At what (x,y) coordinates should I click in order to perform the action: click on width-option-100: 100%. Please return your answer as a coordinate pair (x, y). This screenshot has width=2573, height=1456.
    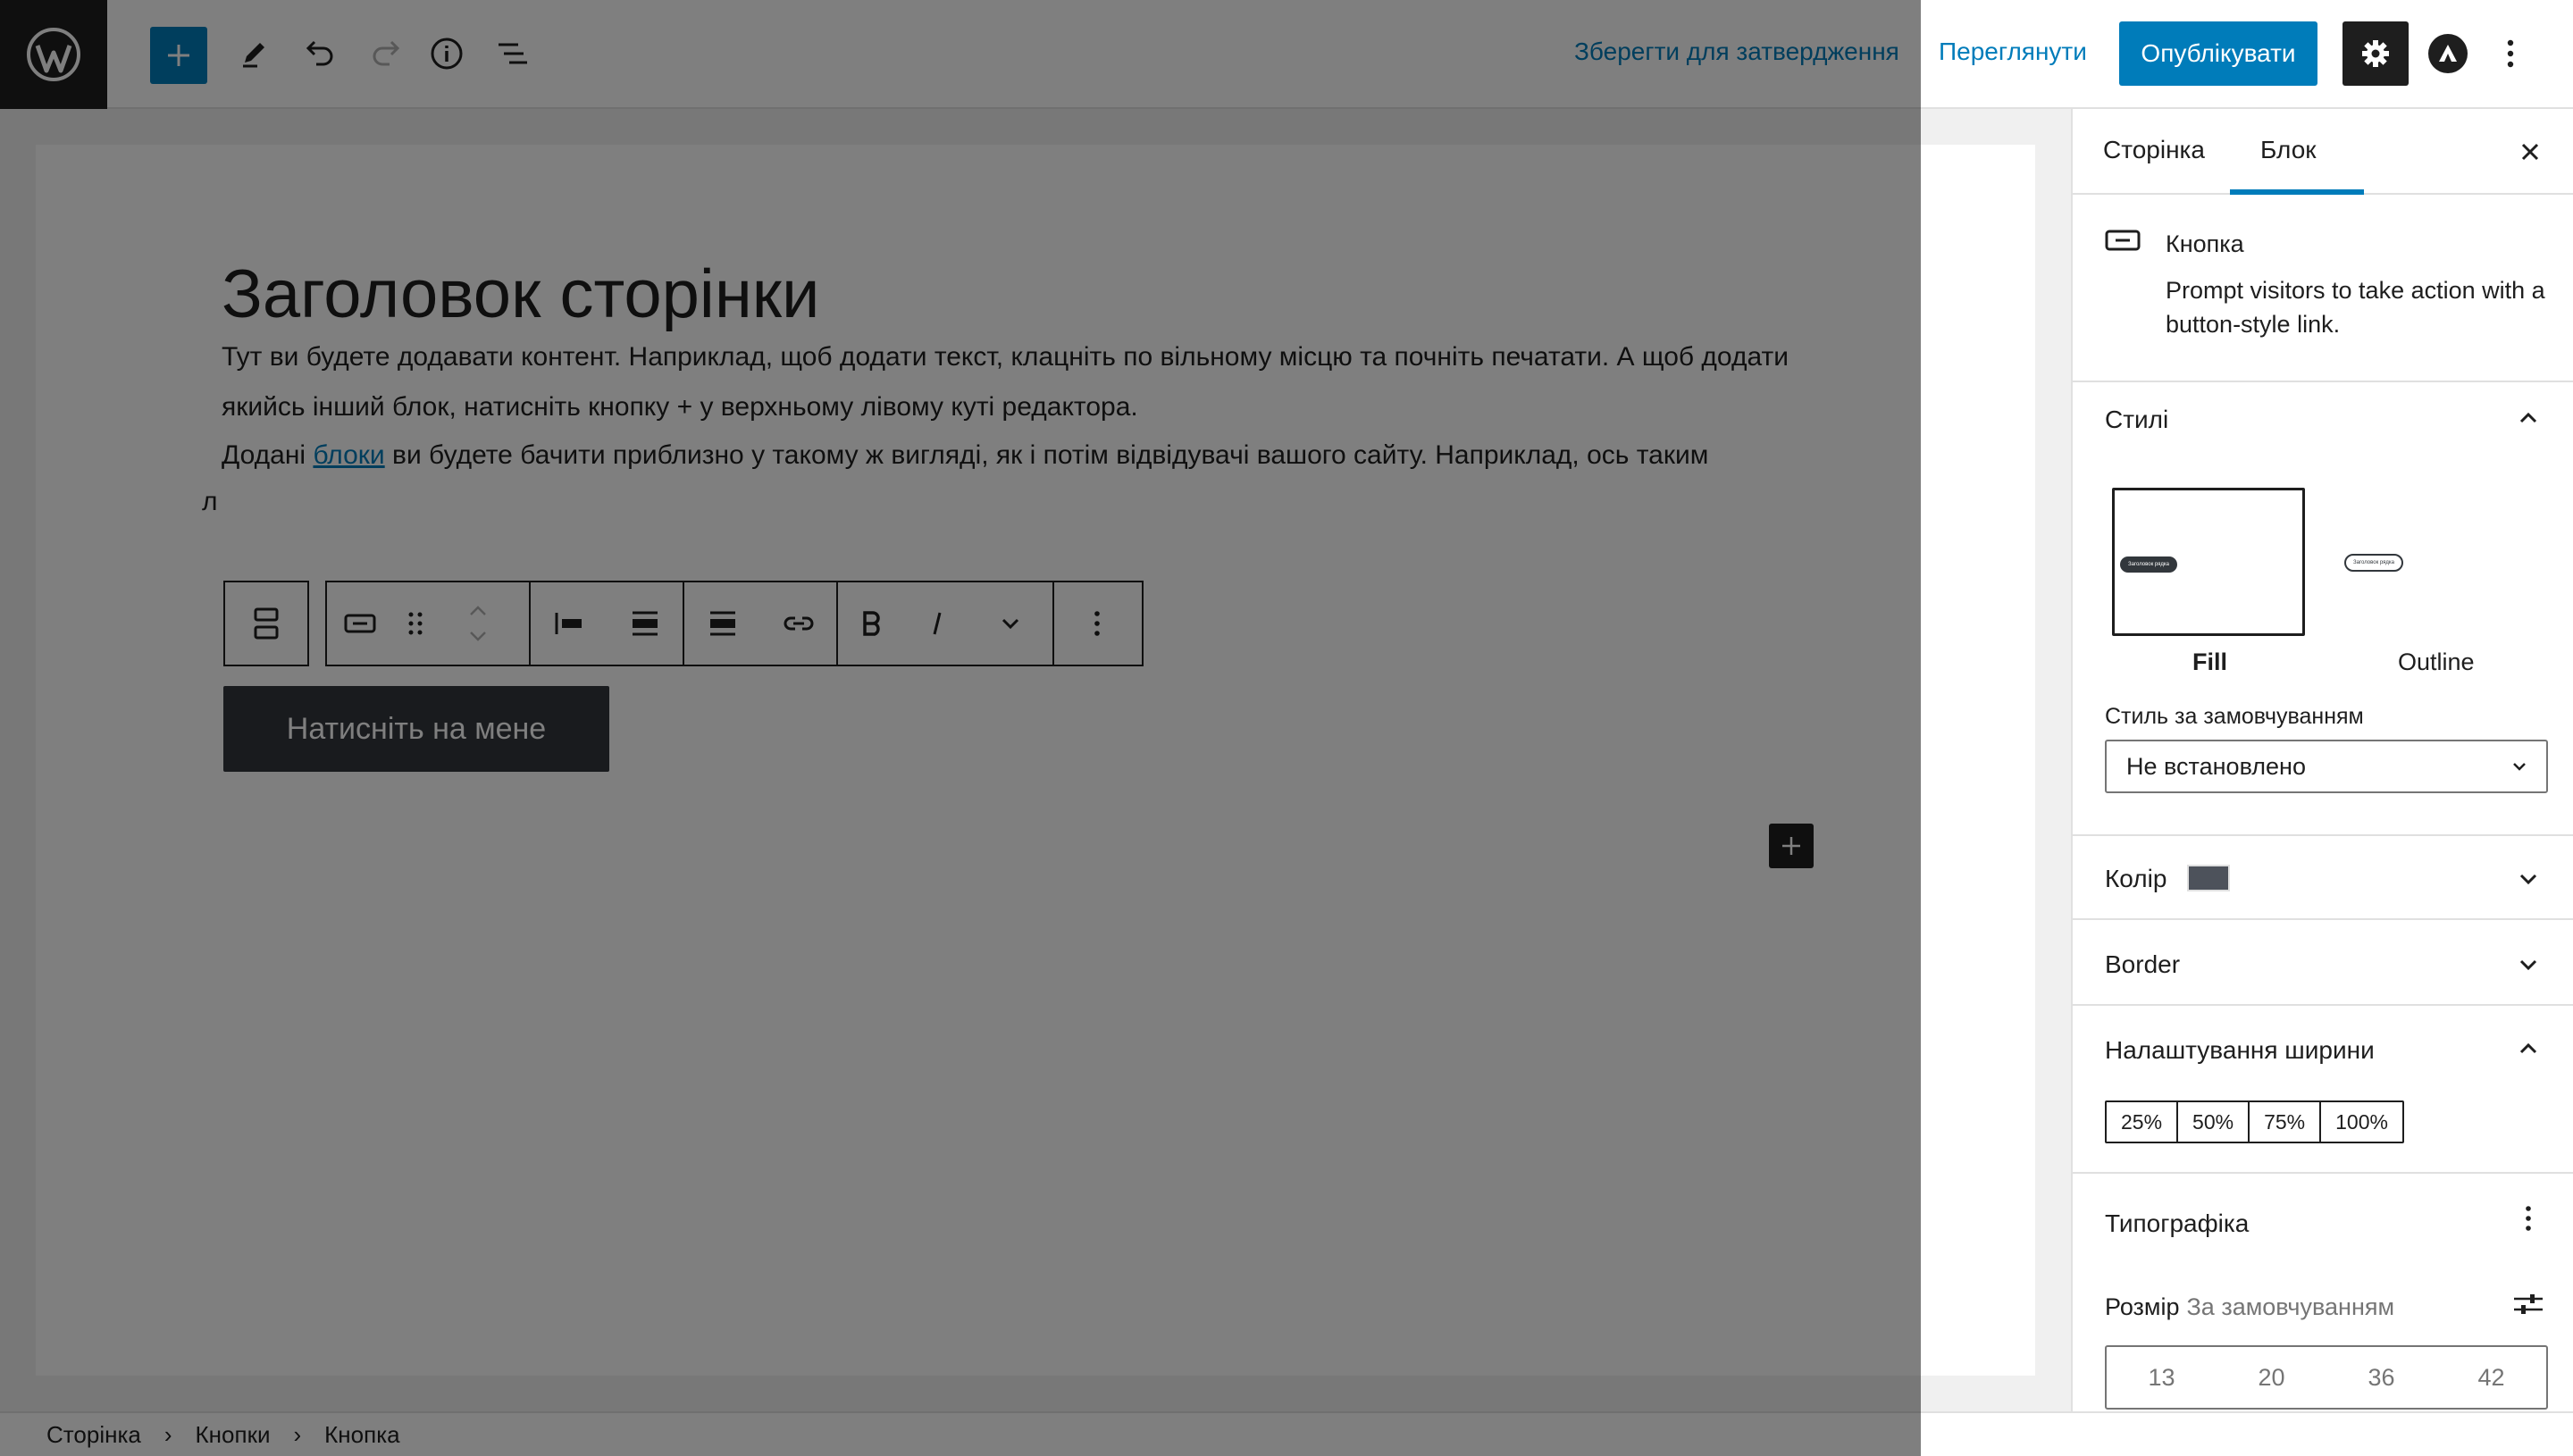
    Looking at the image, I should click on (2361, 1122).